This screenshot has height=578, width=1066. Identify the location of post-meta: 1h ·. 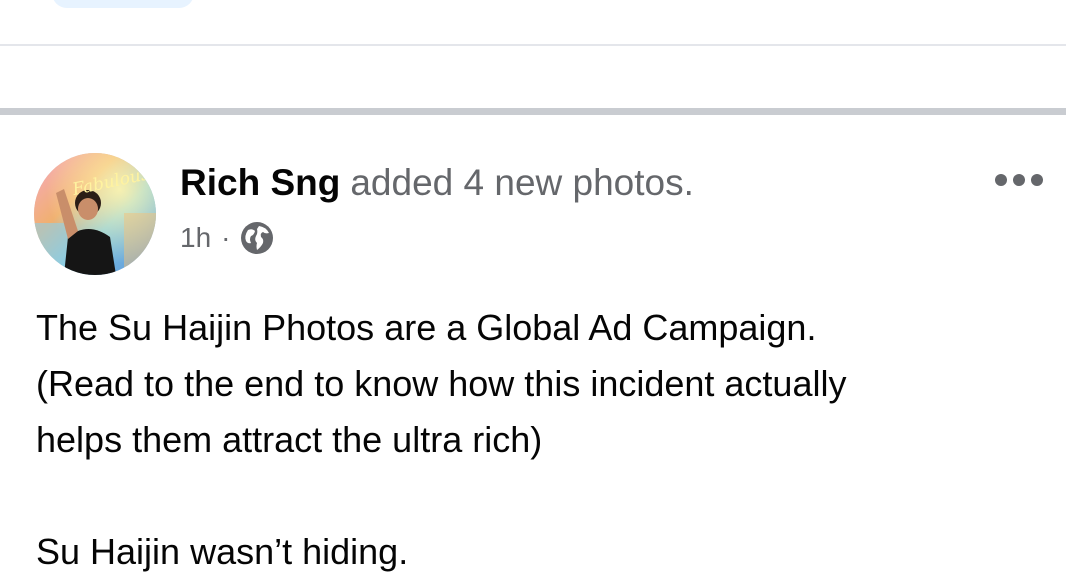
(227, 238).